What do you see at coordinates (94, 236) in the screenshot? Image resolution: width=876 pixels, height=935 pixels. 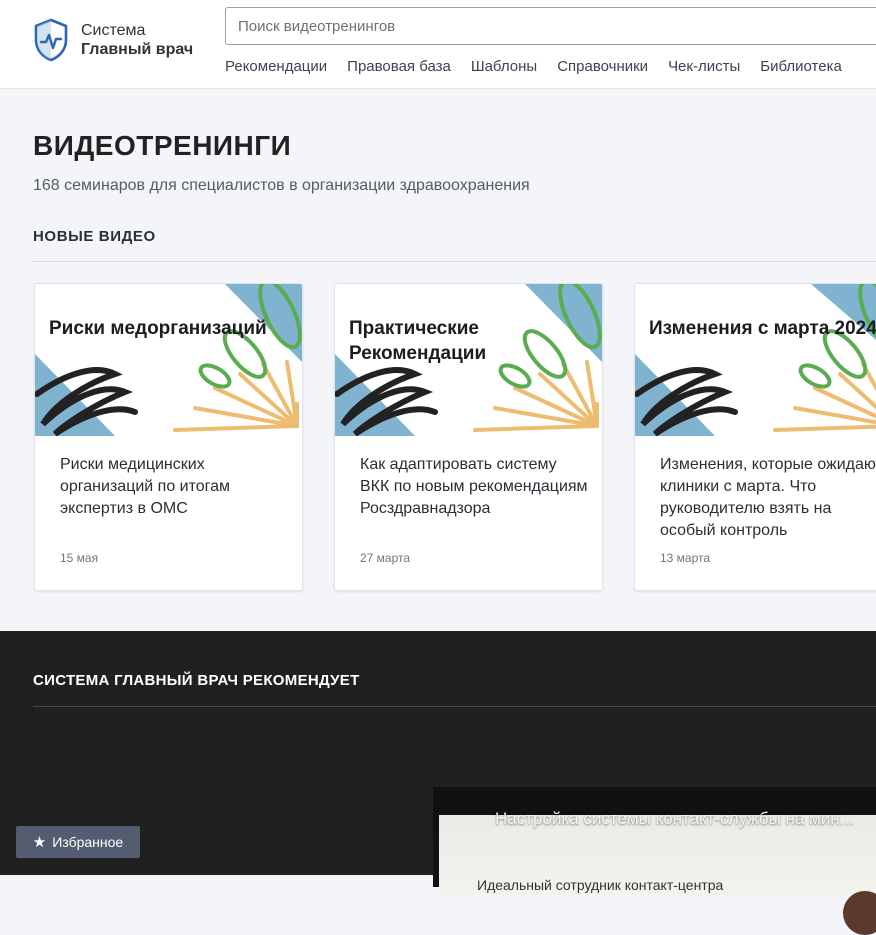 I see `section-label-new-videos: НОВЫЕ ВИДЕО` at bounding box center [94, 236].